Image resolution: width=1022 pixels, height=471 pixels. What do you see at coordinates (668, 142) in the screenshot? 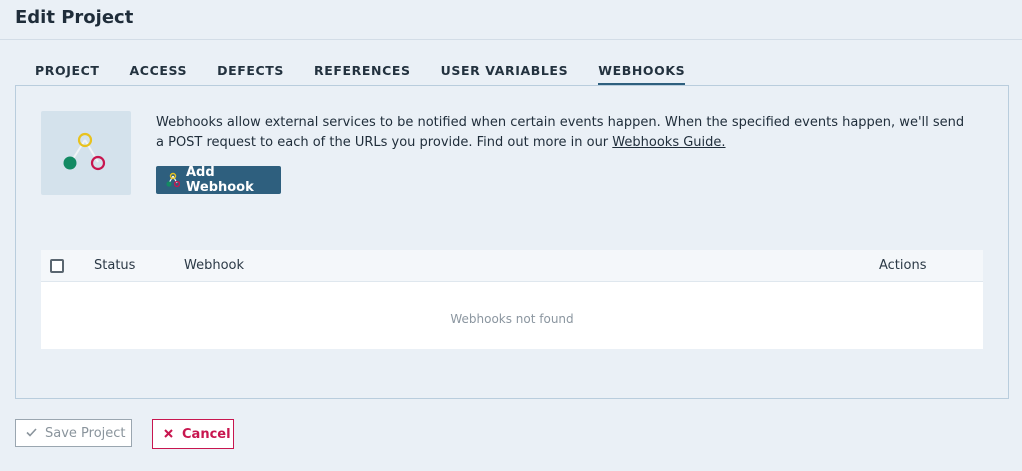
I see `webhooks-guide-link: Webhooks Guide.` at bounding box center [668, 142].